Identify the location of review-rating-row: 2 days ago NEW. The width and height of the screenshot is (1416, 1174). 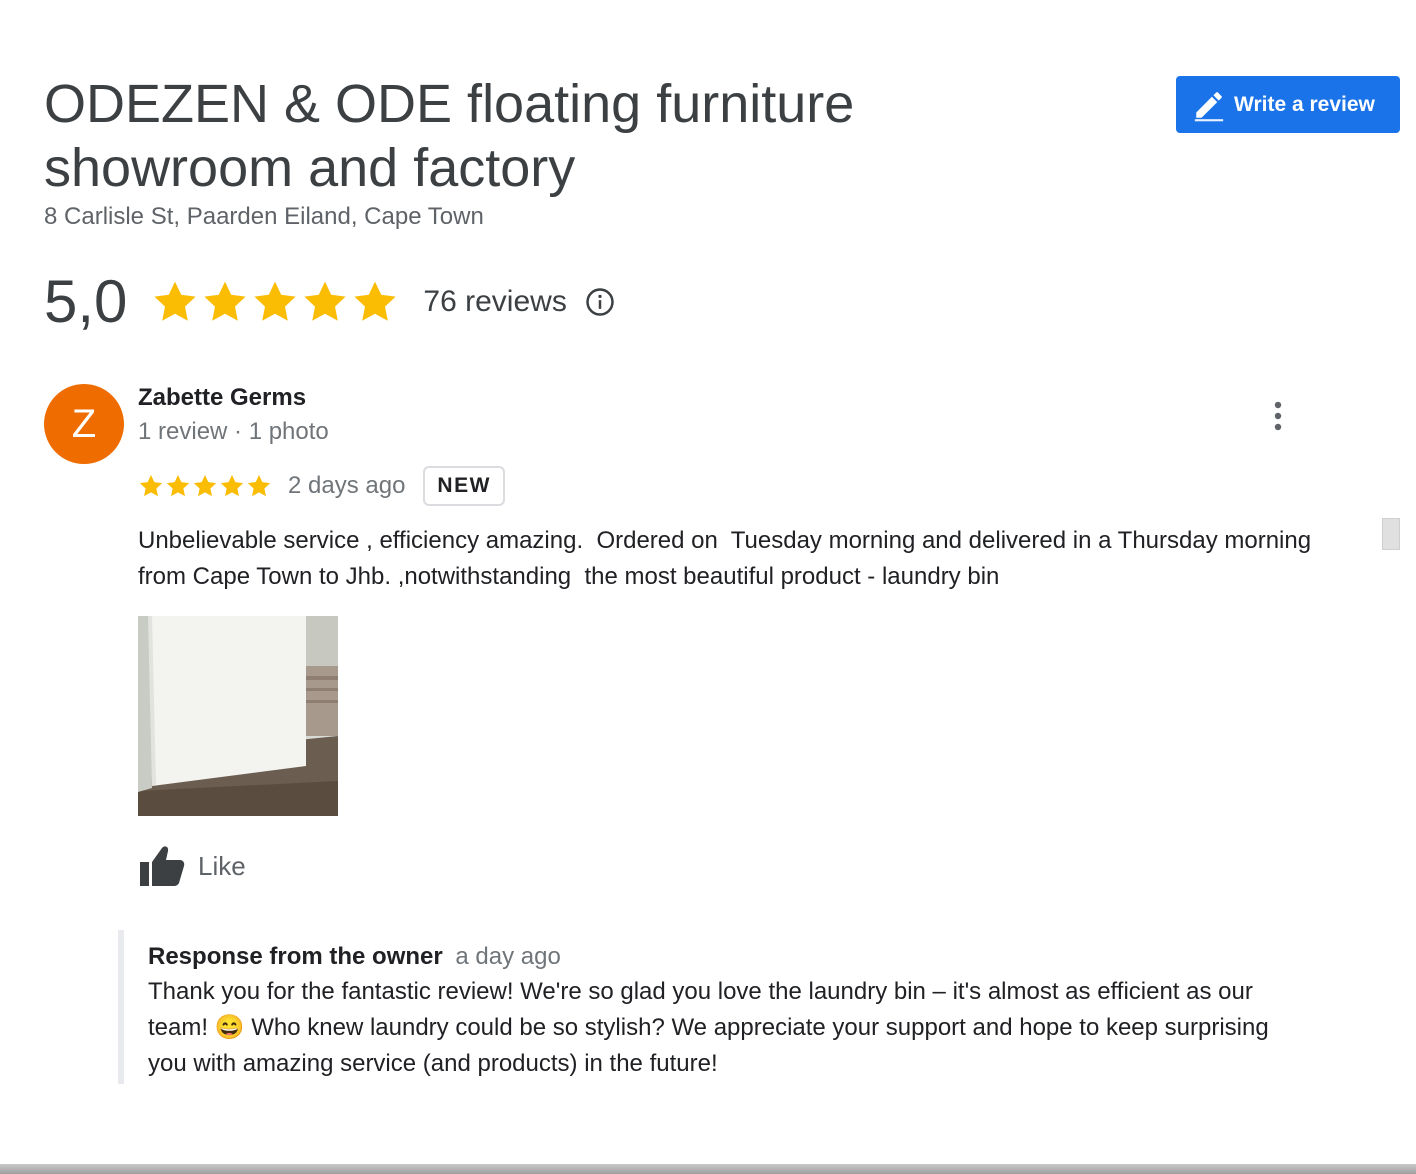
(321, 486).